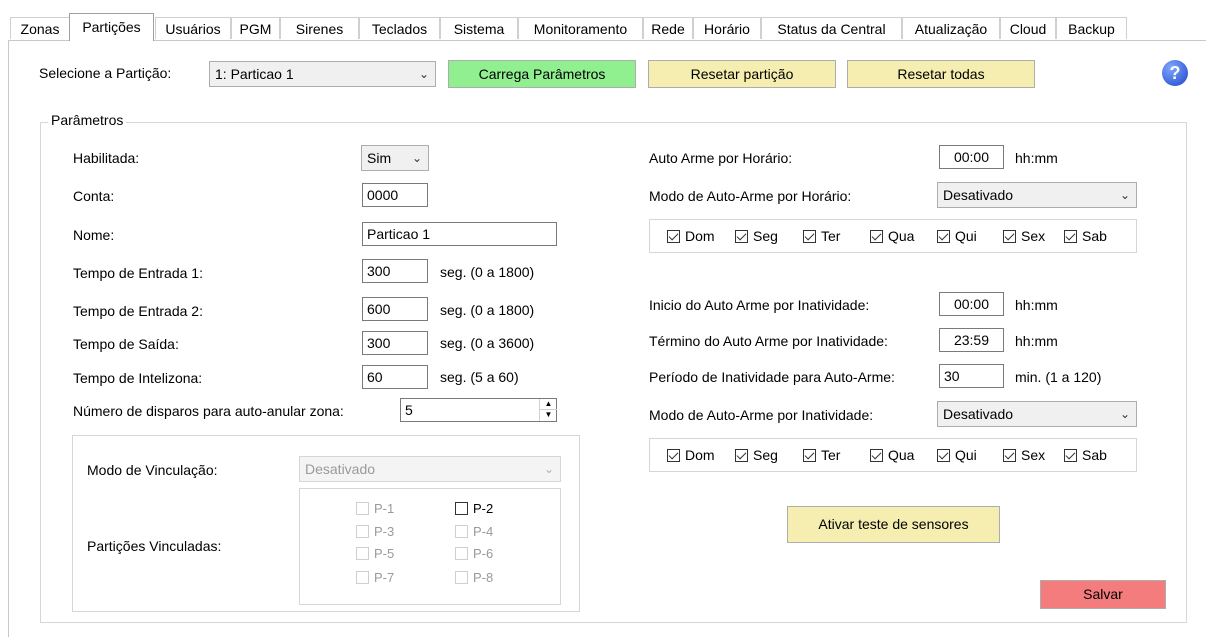 The width and height of the screenshot is (1206, 637). Describe the element at coordinates (971, 304) in the screenshot. I see `inactivity-start-field: 00:00` at that location.